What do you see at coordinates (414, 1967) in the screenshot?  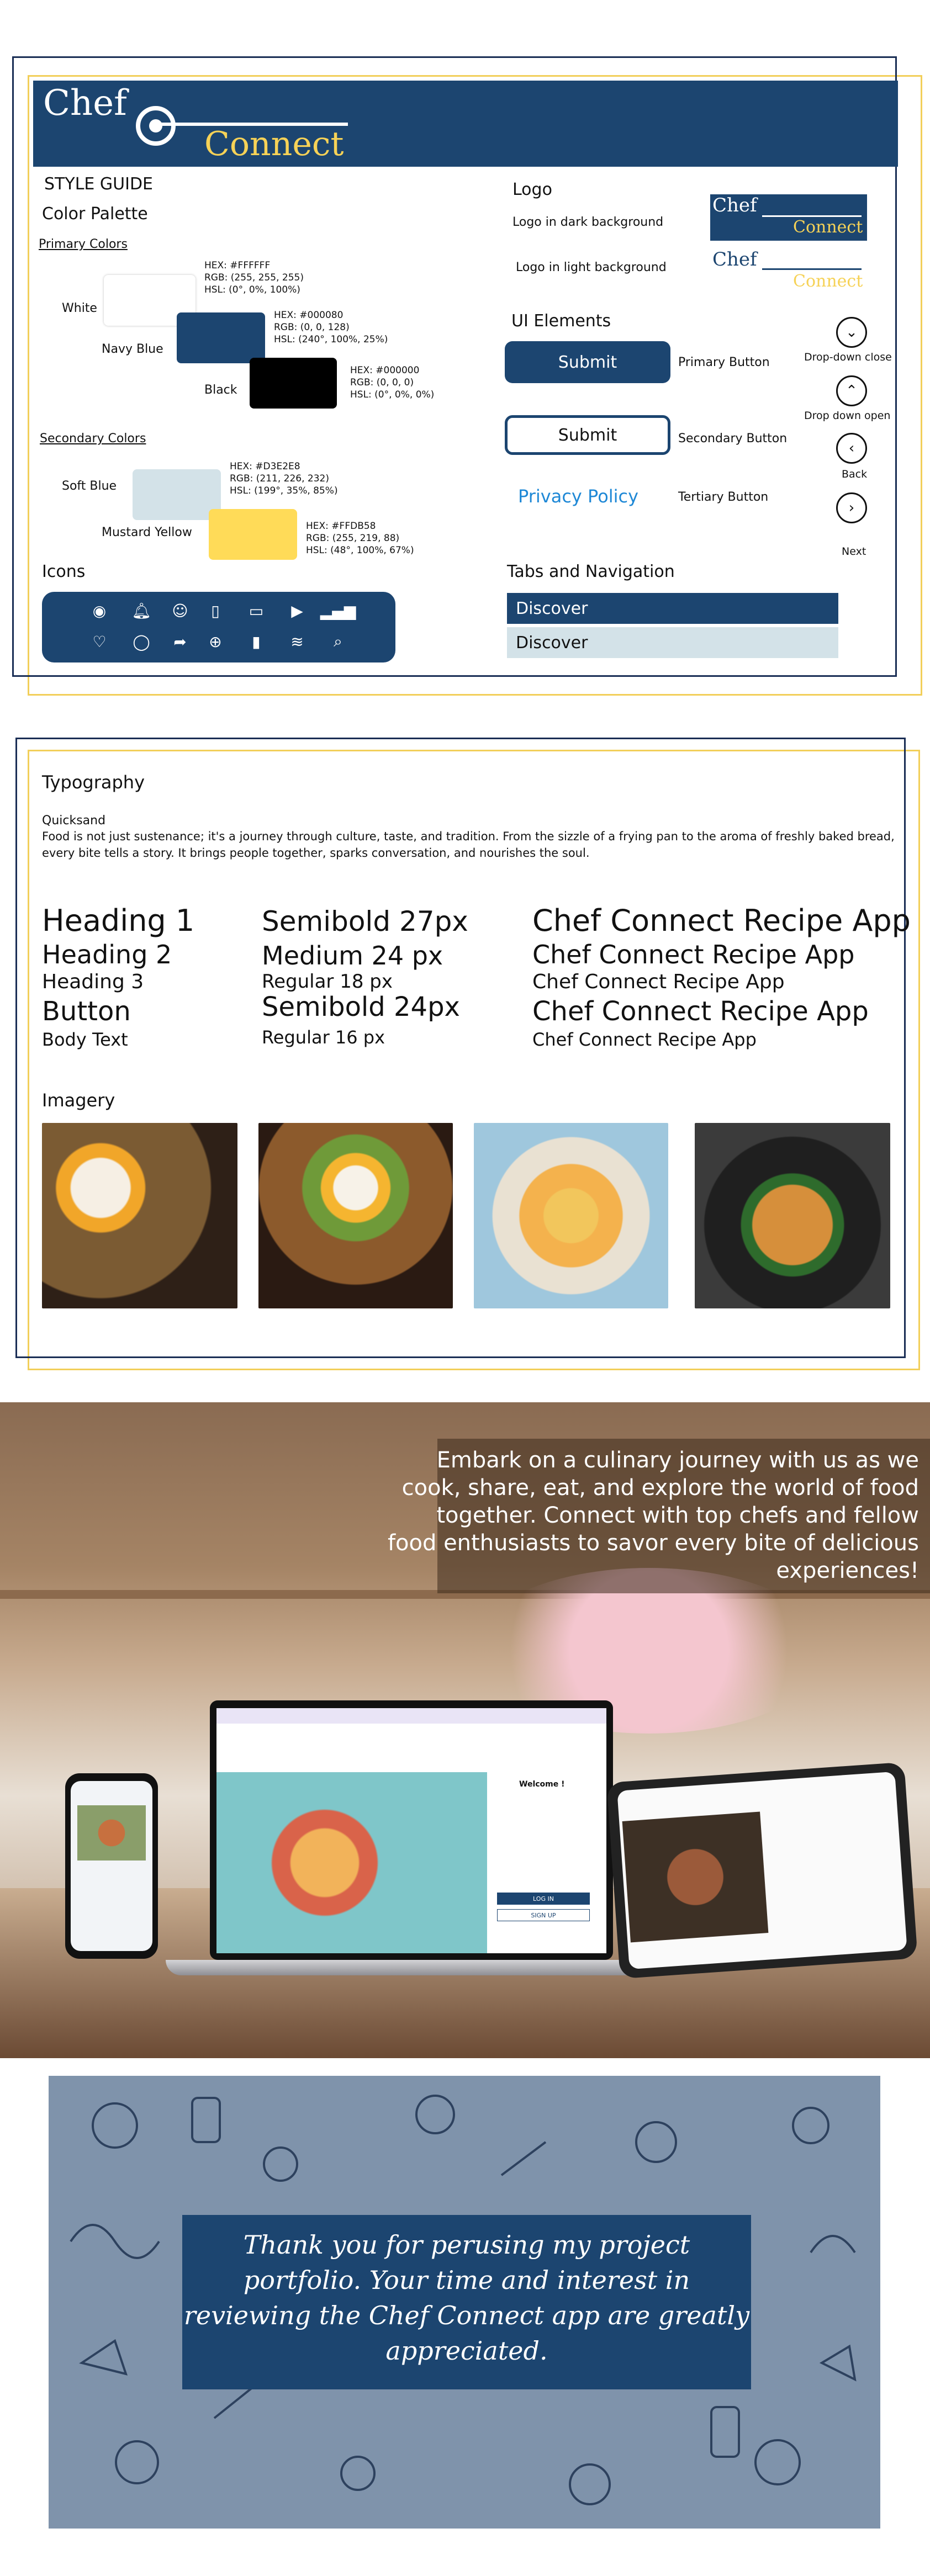 I see `laptop-base` at bounding box center [414, 1967].